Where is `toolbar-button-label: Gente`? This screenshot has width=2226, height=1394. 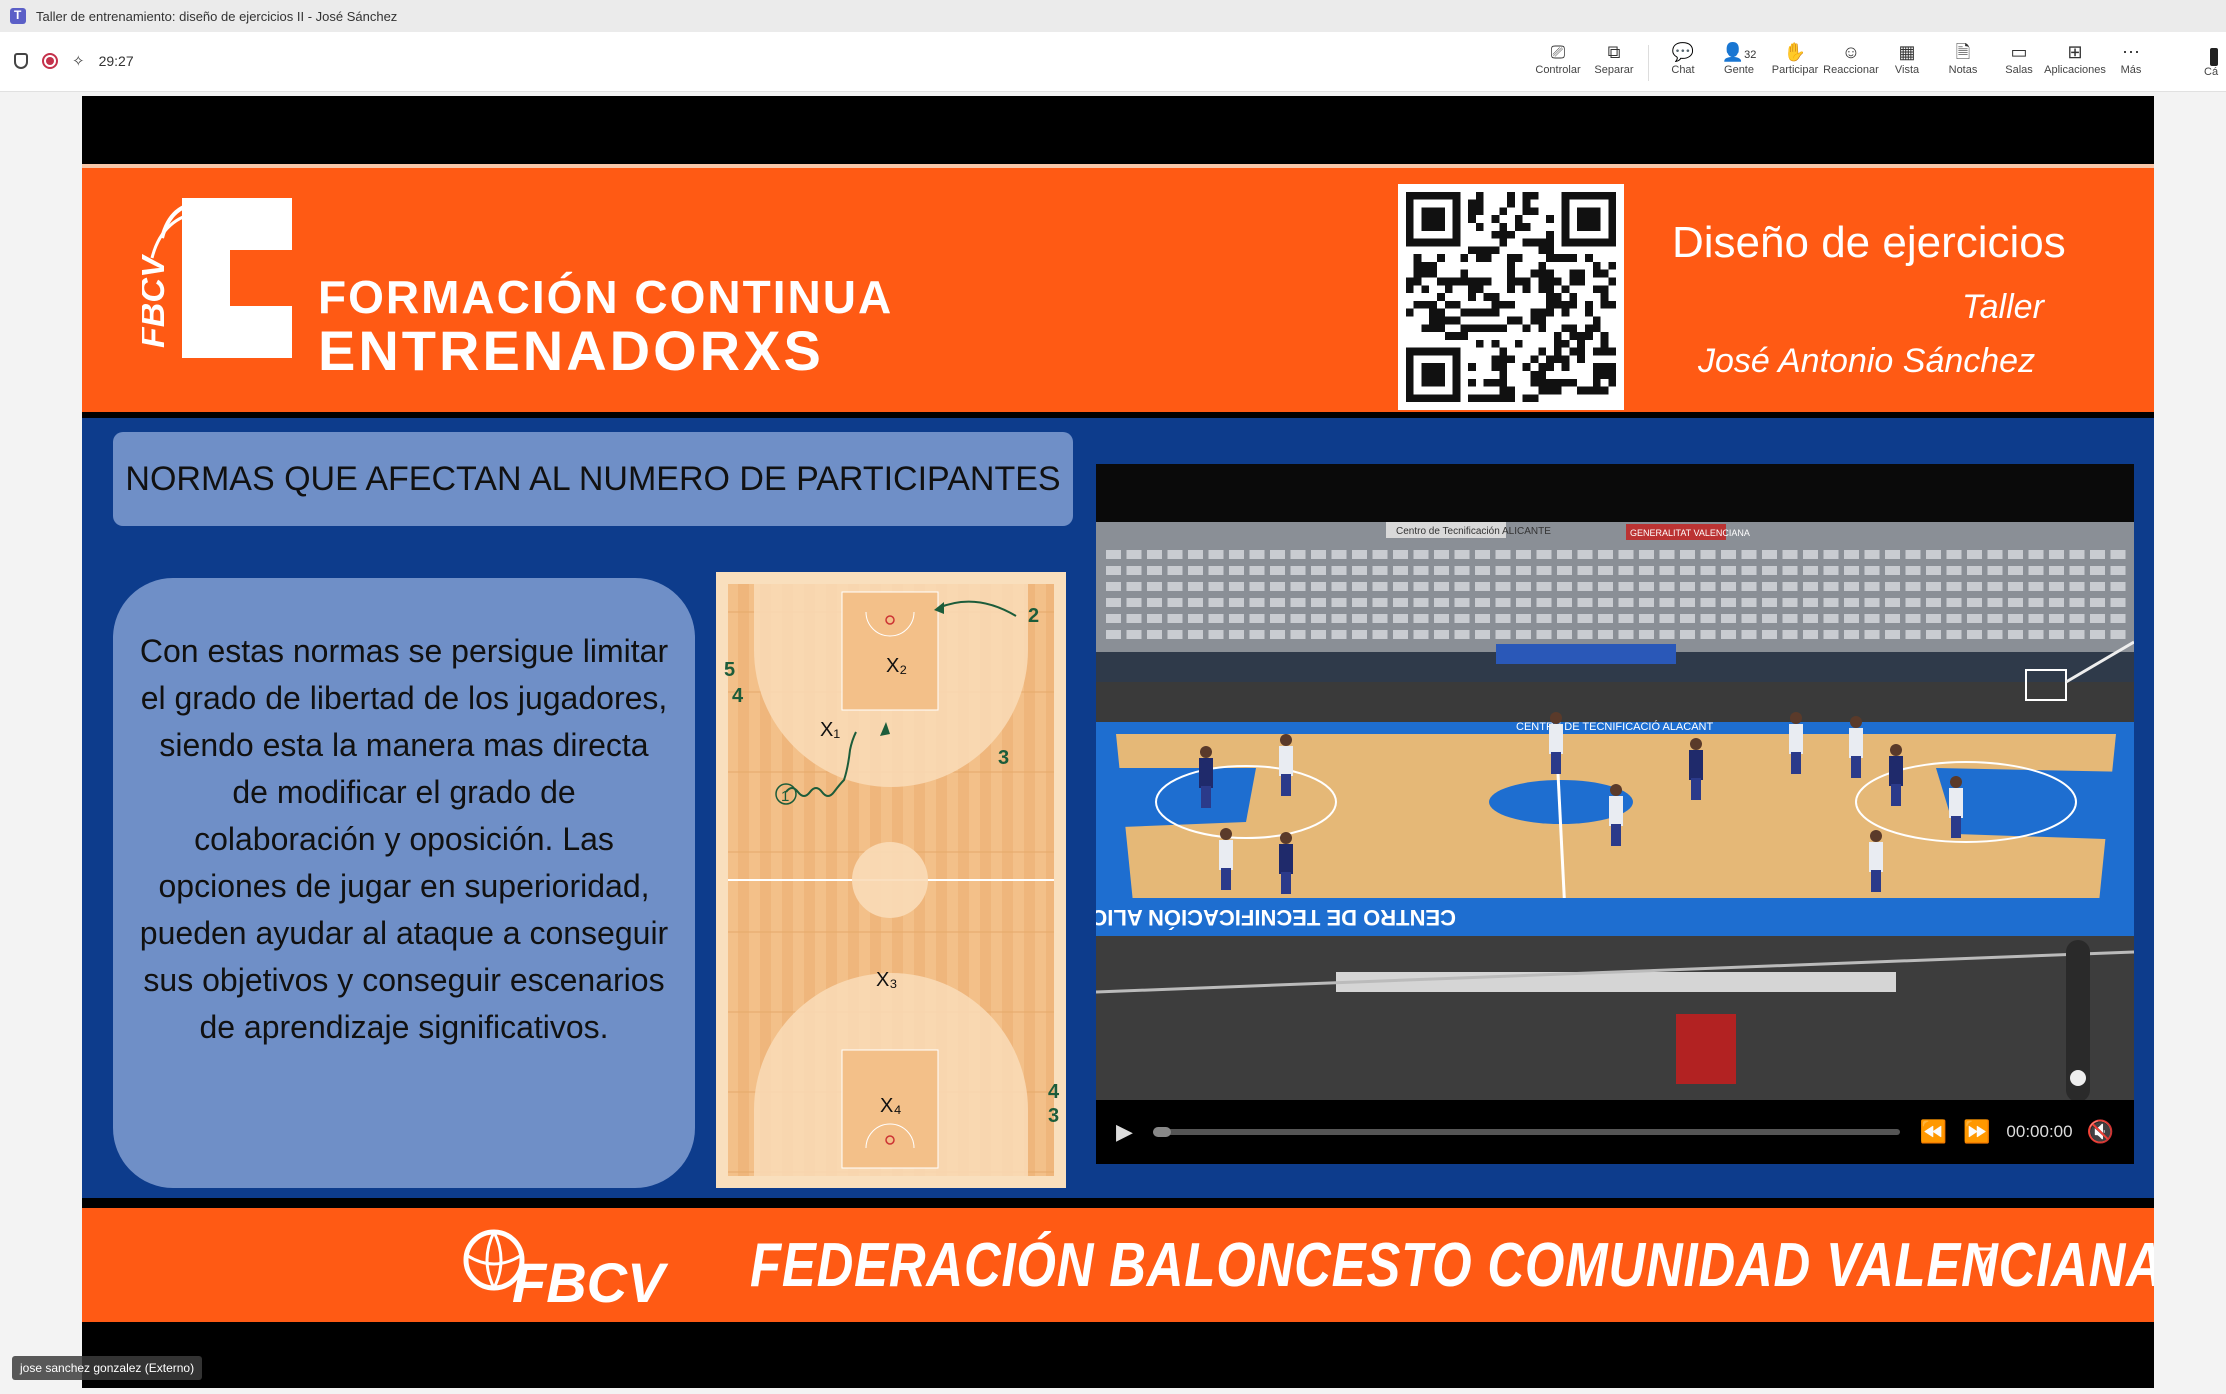 toolbar-button-label: Gente is located at coordinates (1739, 70).